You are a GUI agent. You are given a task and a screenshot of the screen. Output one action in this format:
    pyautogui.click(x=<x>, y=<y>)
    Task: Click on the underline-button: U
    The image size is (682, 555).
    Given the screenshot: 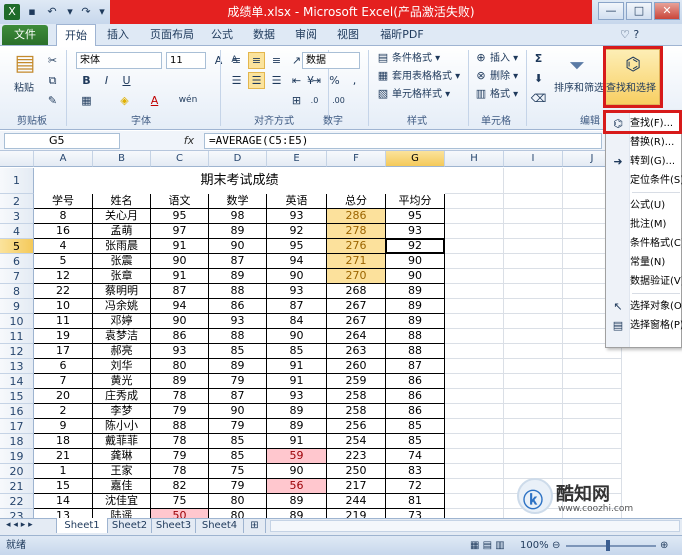 What is the action you would take?
    pyautogui.click(x=126, y=80)
    